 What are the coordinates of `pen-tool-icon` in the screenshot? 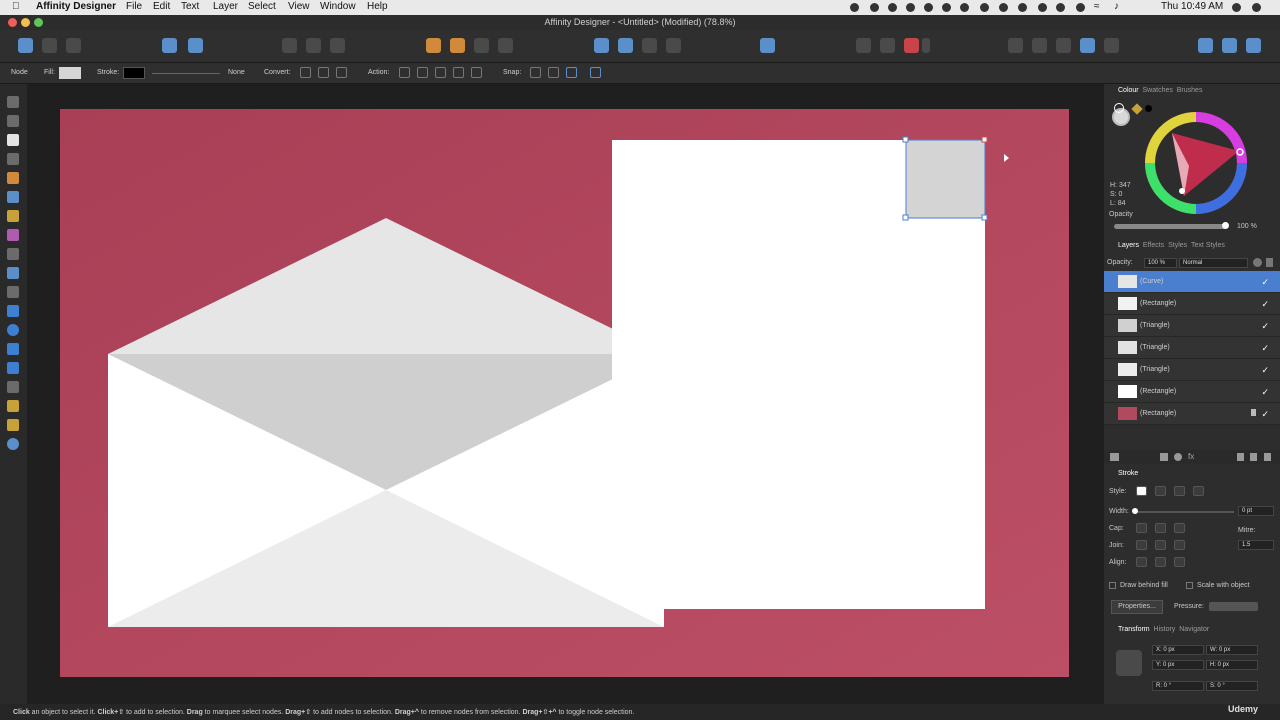 It's located at (13, 178).